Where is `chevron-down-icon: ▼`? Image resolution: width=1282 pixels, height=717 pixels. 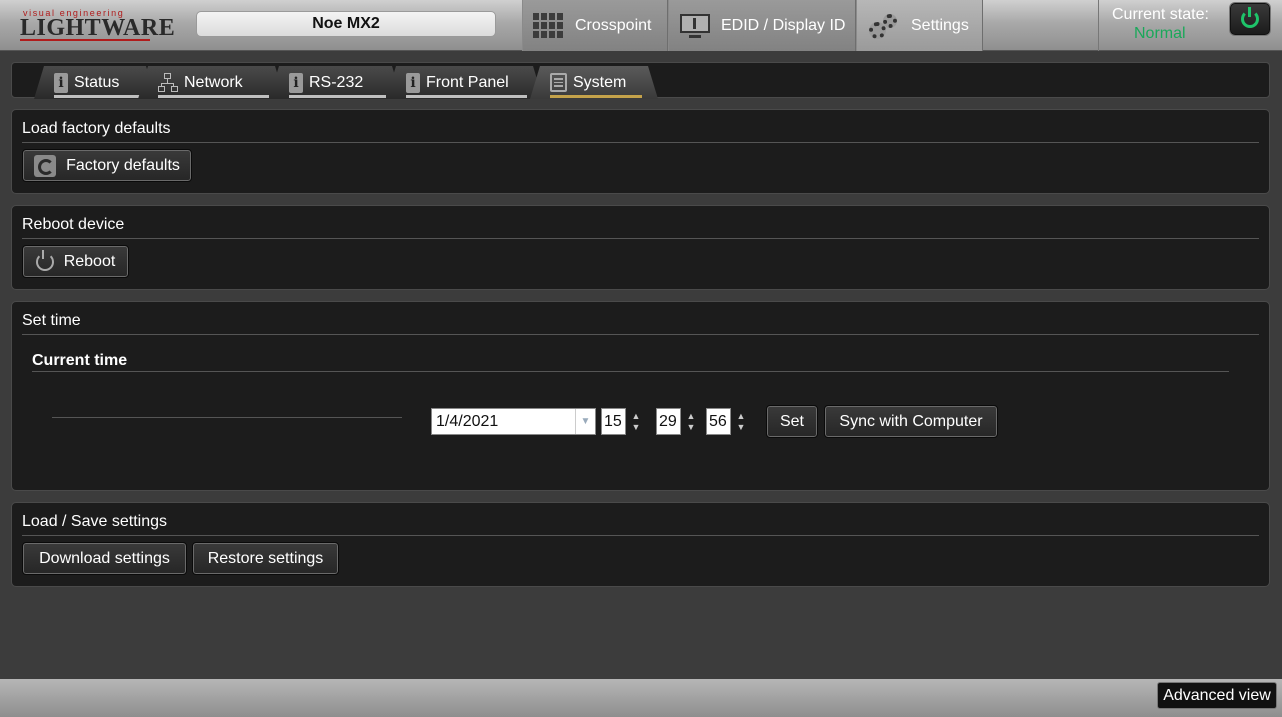
chevron-down-icon: ▼ is located at coordinates (585, 421).